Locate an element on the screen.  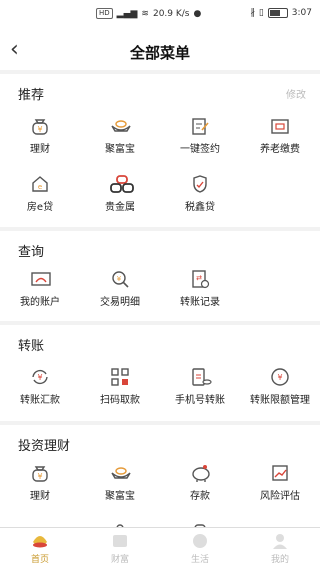
net-speed: 20.9 K/s is located at coordinates (171, 13).